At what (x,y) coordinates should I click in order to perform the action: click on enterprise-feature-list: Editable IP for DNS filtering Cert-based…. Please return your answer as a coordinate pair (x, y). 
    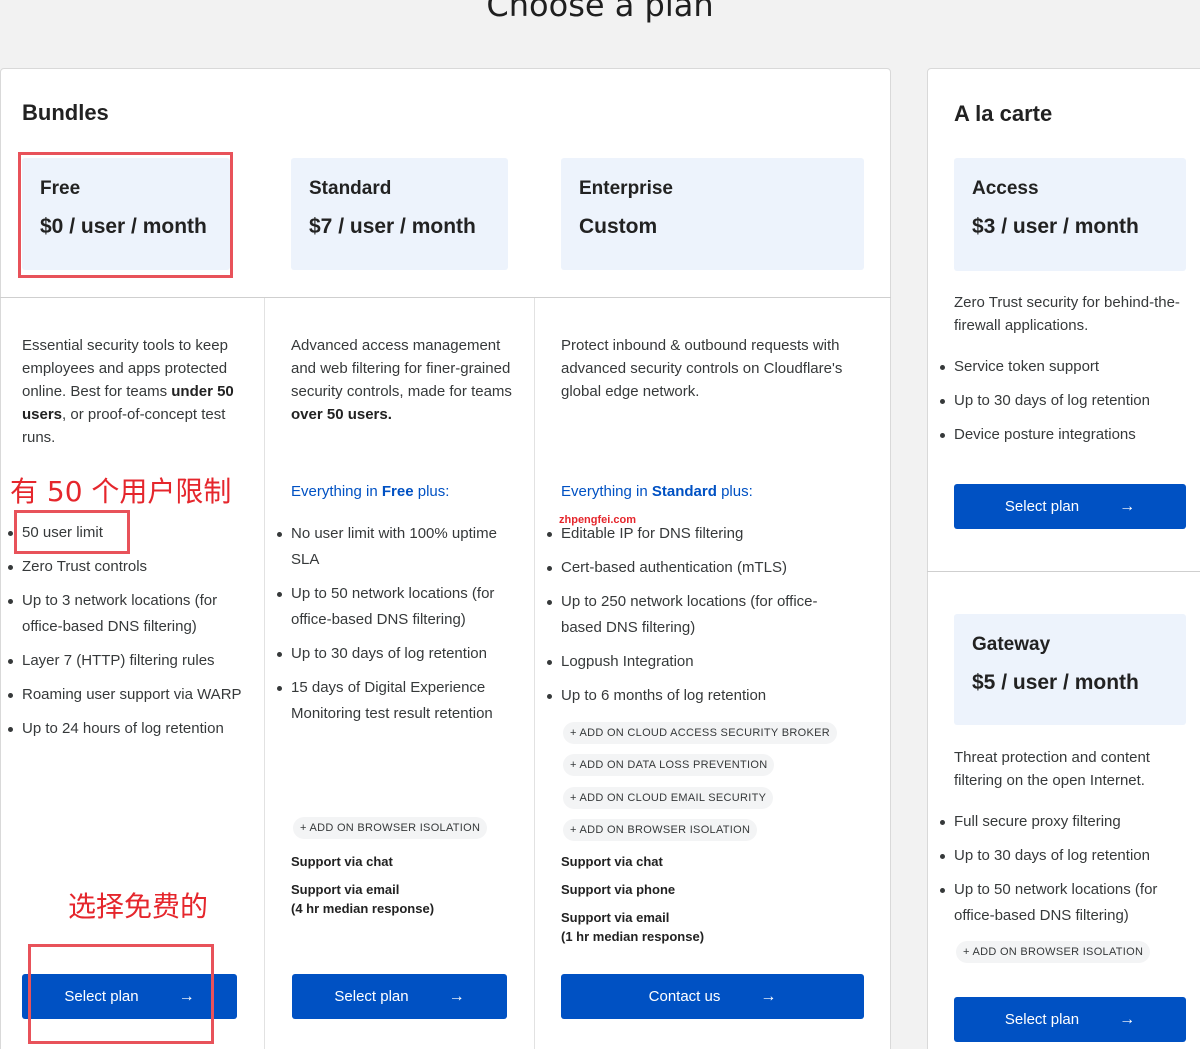
    Looking at the image, I should click on (699, 619).